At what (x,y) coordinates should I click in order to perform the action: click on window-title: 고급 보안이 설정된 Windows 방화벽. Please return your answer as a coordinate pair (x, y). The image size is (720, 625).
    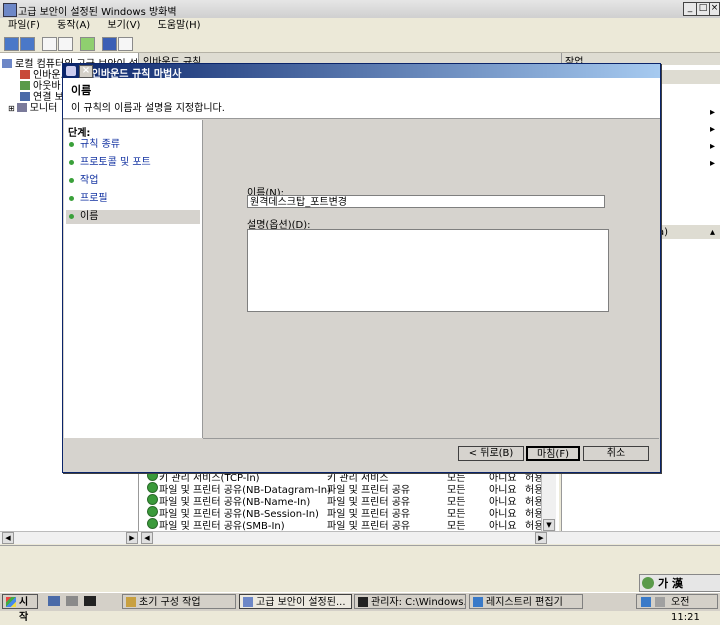
    Looking at the image, I should click on (97, 12).